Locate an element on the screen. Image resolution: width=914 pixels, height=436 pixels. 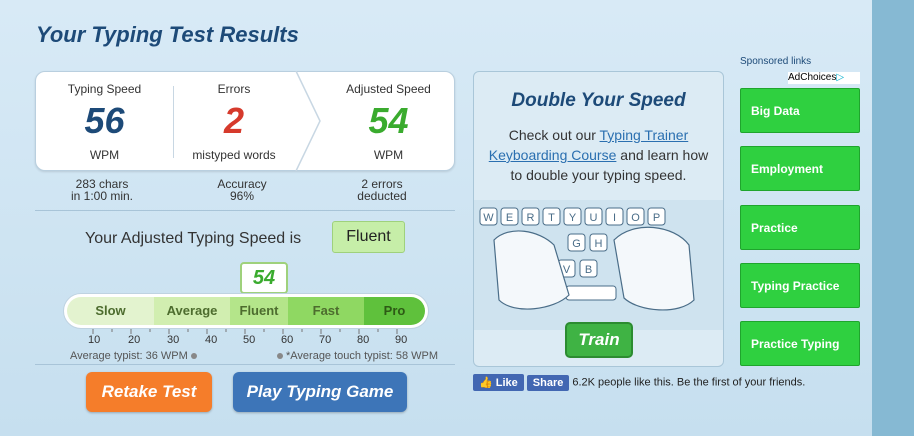
errors-unit: mistyped words is located at coordinates (234, 155).